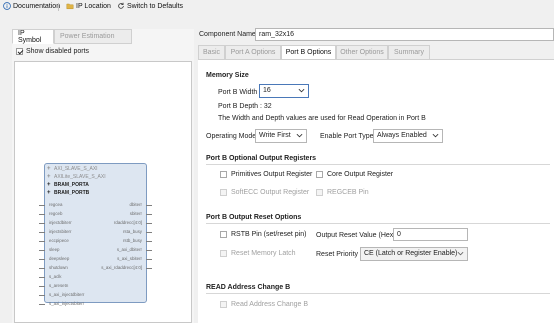  I want to click on operating-mode-select: Write First, so click(281, 136).